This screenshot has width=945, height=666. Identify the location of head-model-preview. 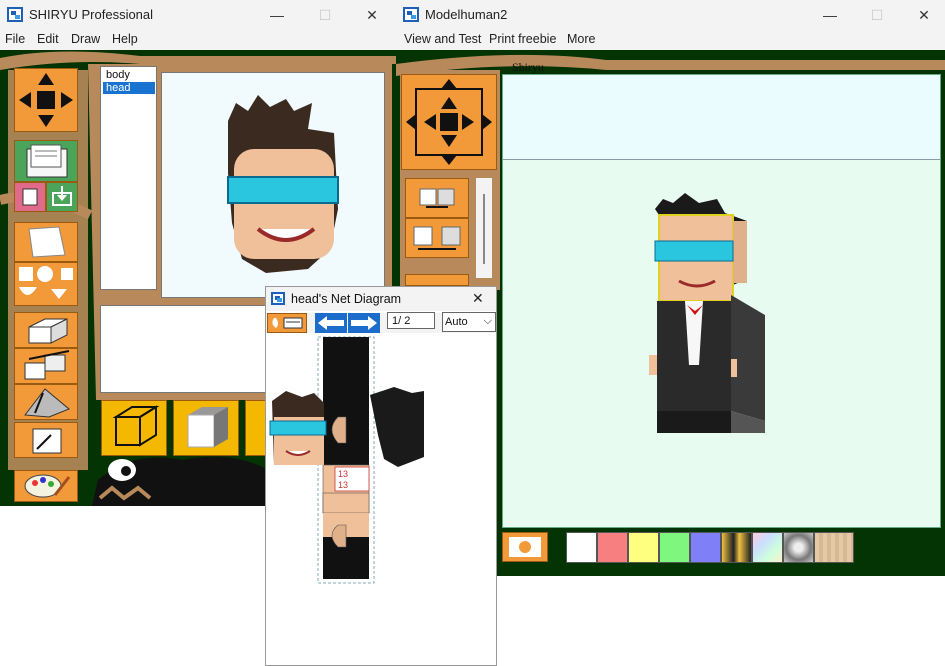
(283, 184).